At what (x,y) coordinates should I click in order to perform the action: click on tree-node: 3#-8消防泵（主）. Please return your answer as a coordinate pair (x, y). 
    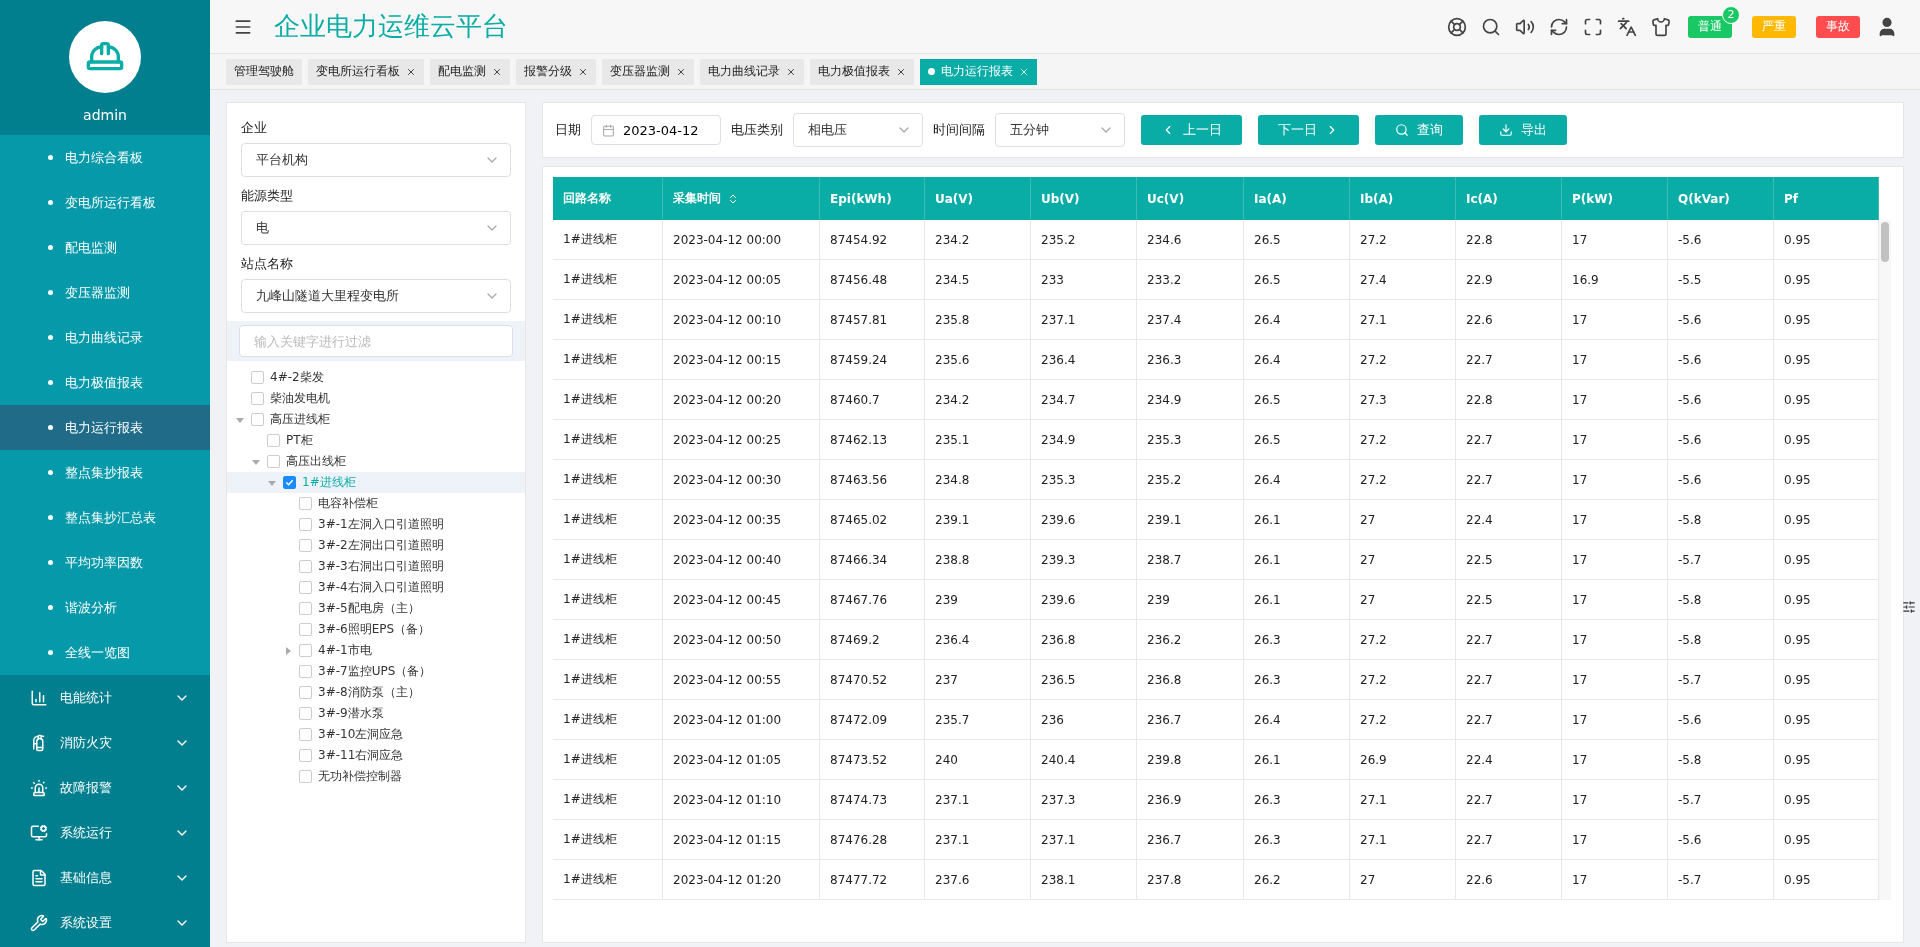
    Looking at the image, I should click on (376, 692).